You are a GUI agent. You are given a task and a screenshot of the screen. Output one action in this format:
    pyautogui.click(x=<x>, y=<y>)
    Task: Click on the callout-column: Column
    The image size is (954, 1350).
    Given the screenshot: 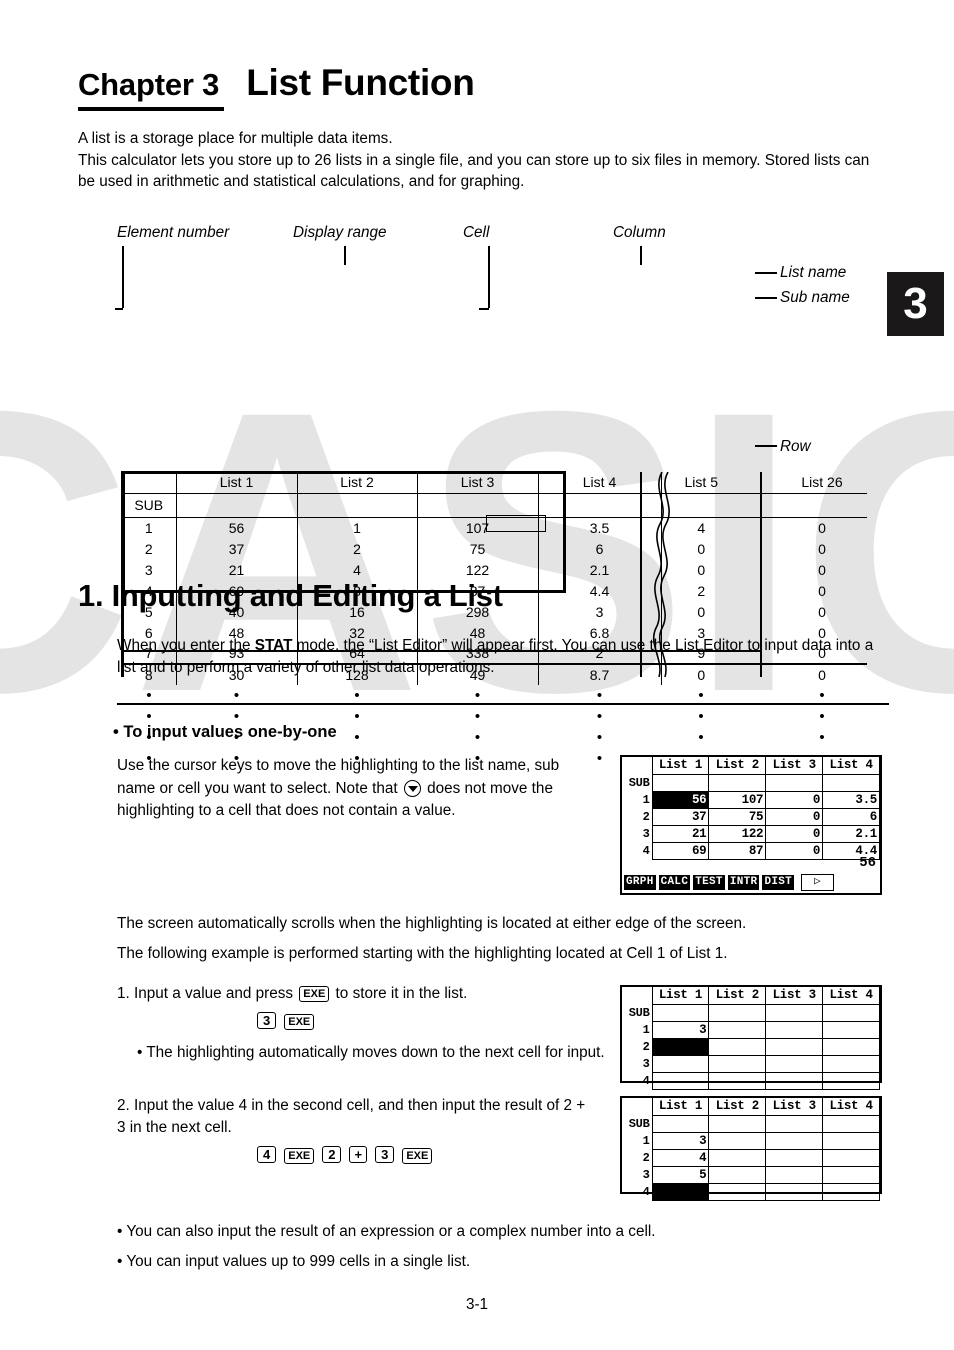 What is the action you would take?
    pyautogui.click(x=639, y=232)
    